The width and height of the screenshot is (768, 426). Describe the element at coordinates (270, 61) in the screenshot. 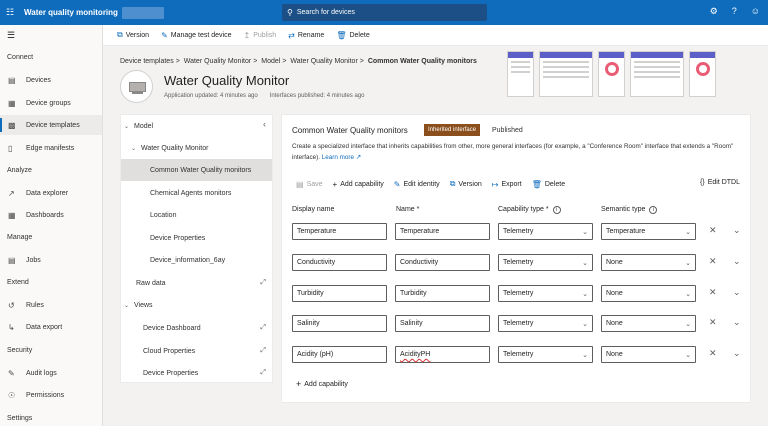

I see `breadcrumb-model: Model` at that location.